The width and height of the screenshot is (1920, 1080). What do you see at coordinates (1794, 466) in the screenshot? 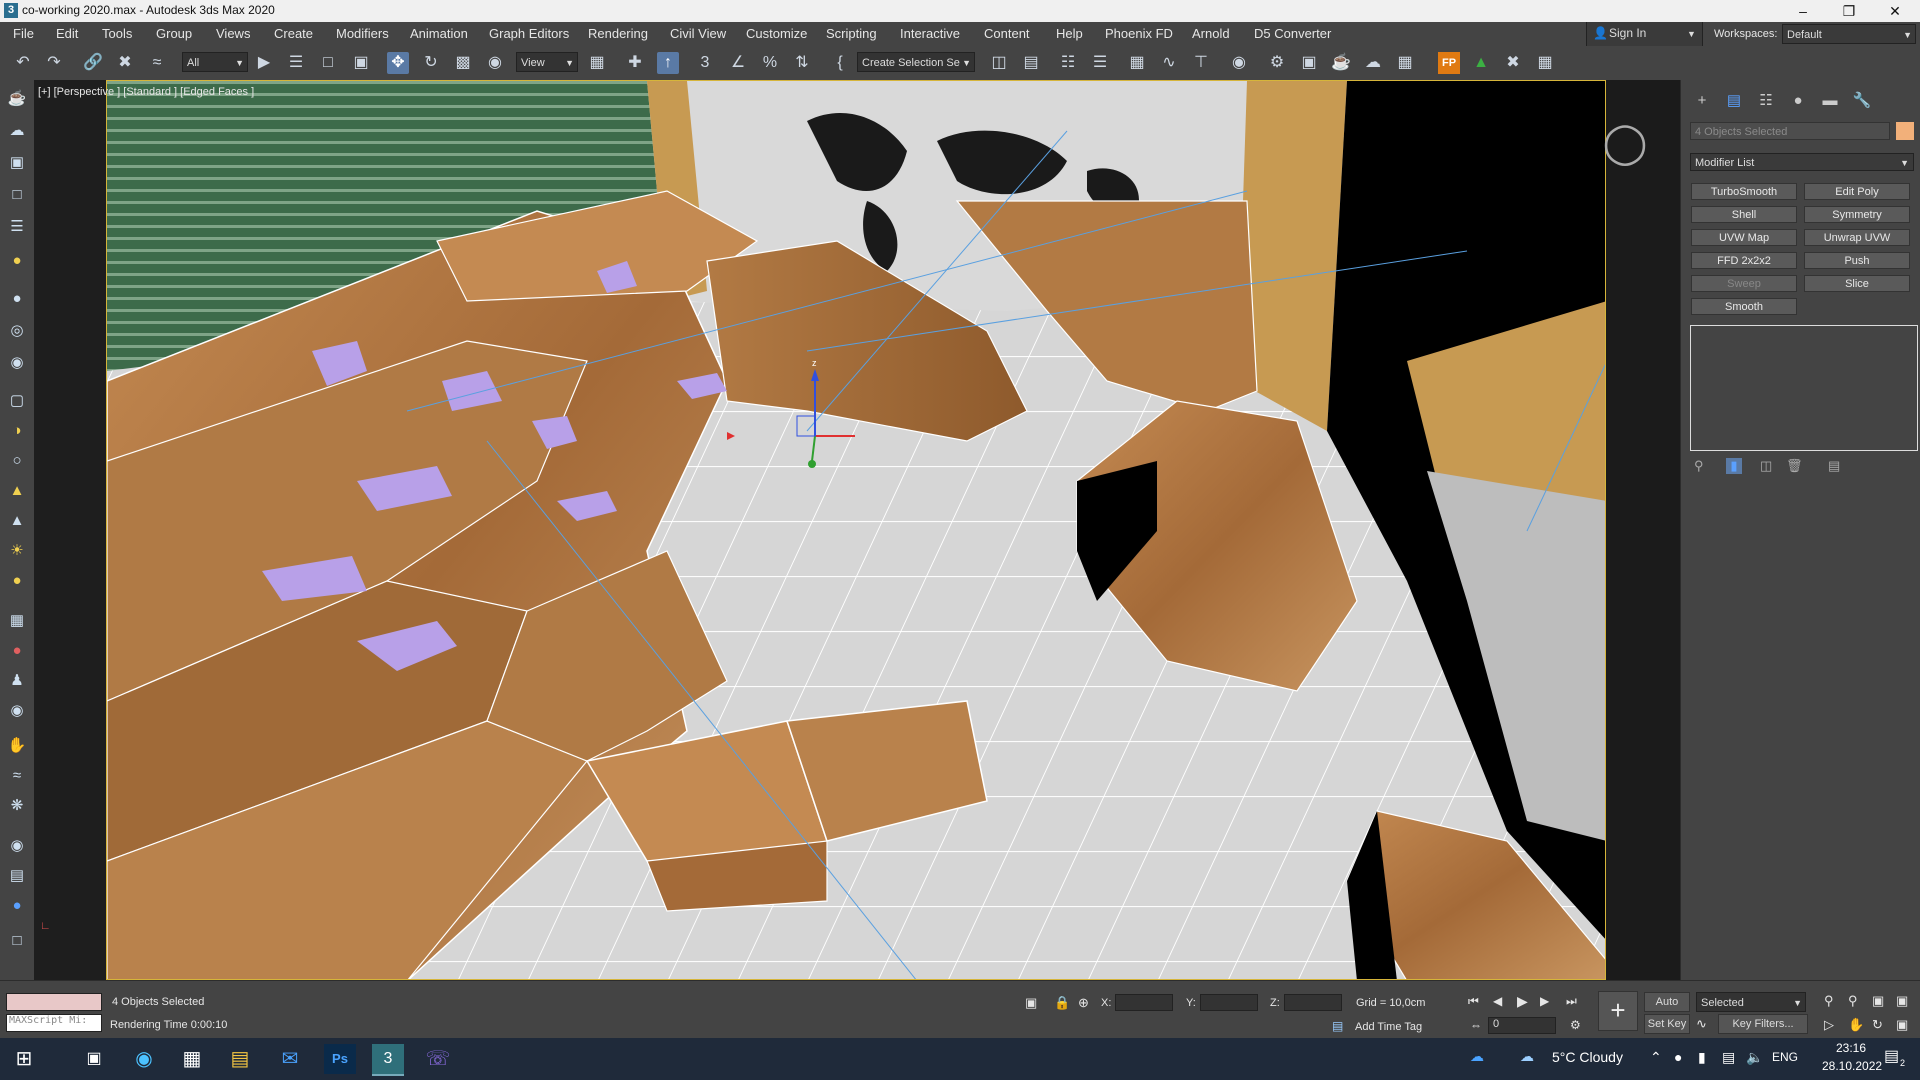
I see `remove-modifier-icon: 🗑` at bounding box center [1794, 466].